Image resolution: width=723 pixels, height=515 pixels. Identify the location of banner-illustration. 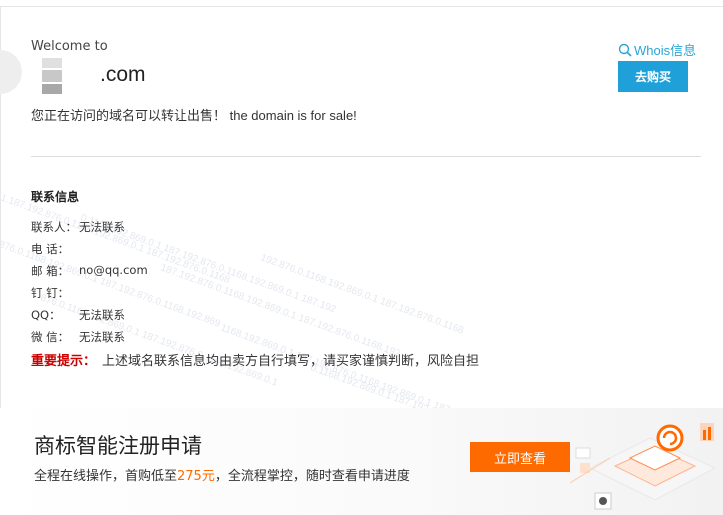
(643, 466).